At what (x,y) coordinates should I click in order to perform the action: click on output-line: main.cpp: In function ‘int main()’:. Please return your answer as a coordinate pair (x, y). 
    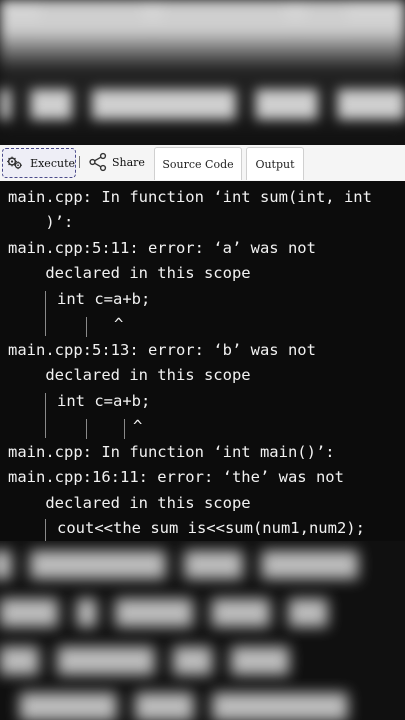
    Looking at the image, I should click on (171, 452).